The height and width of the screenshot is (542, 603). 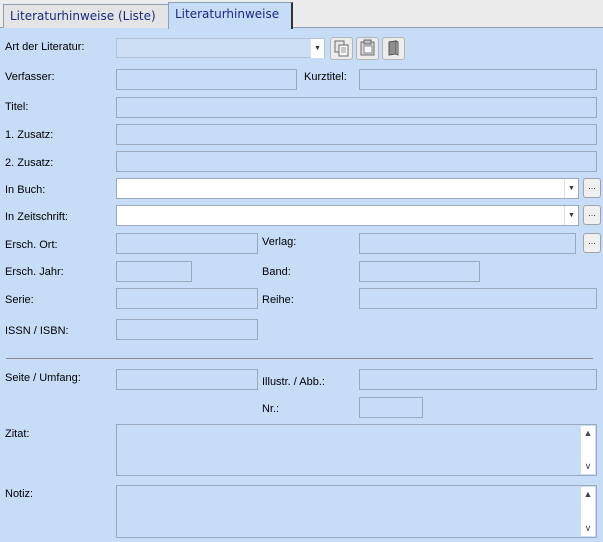 I want to click on art-der-literatur-label: Art der Literatur:, so click(x=45, y=47).